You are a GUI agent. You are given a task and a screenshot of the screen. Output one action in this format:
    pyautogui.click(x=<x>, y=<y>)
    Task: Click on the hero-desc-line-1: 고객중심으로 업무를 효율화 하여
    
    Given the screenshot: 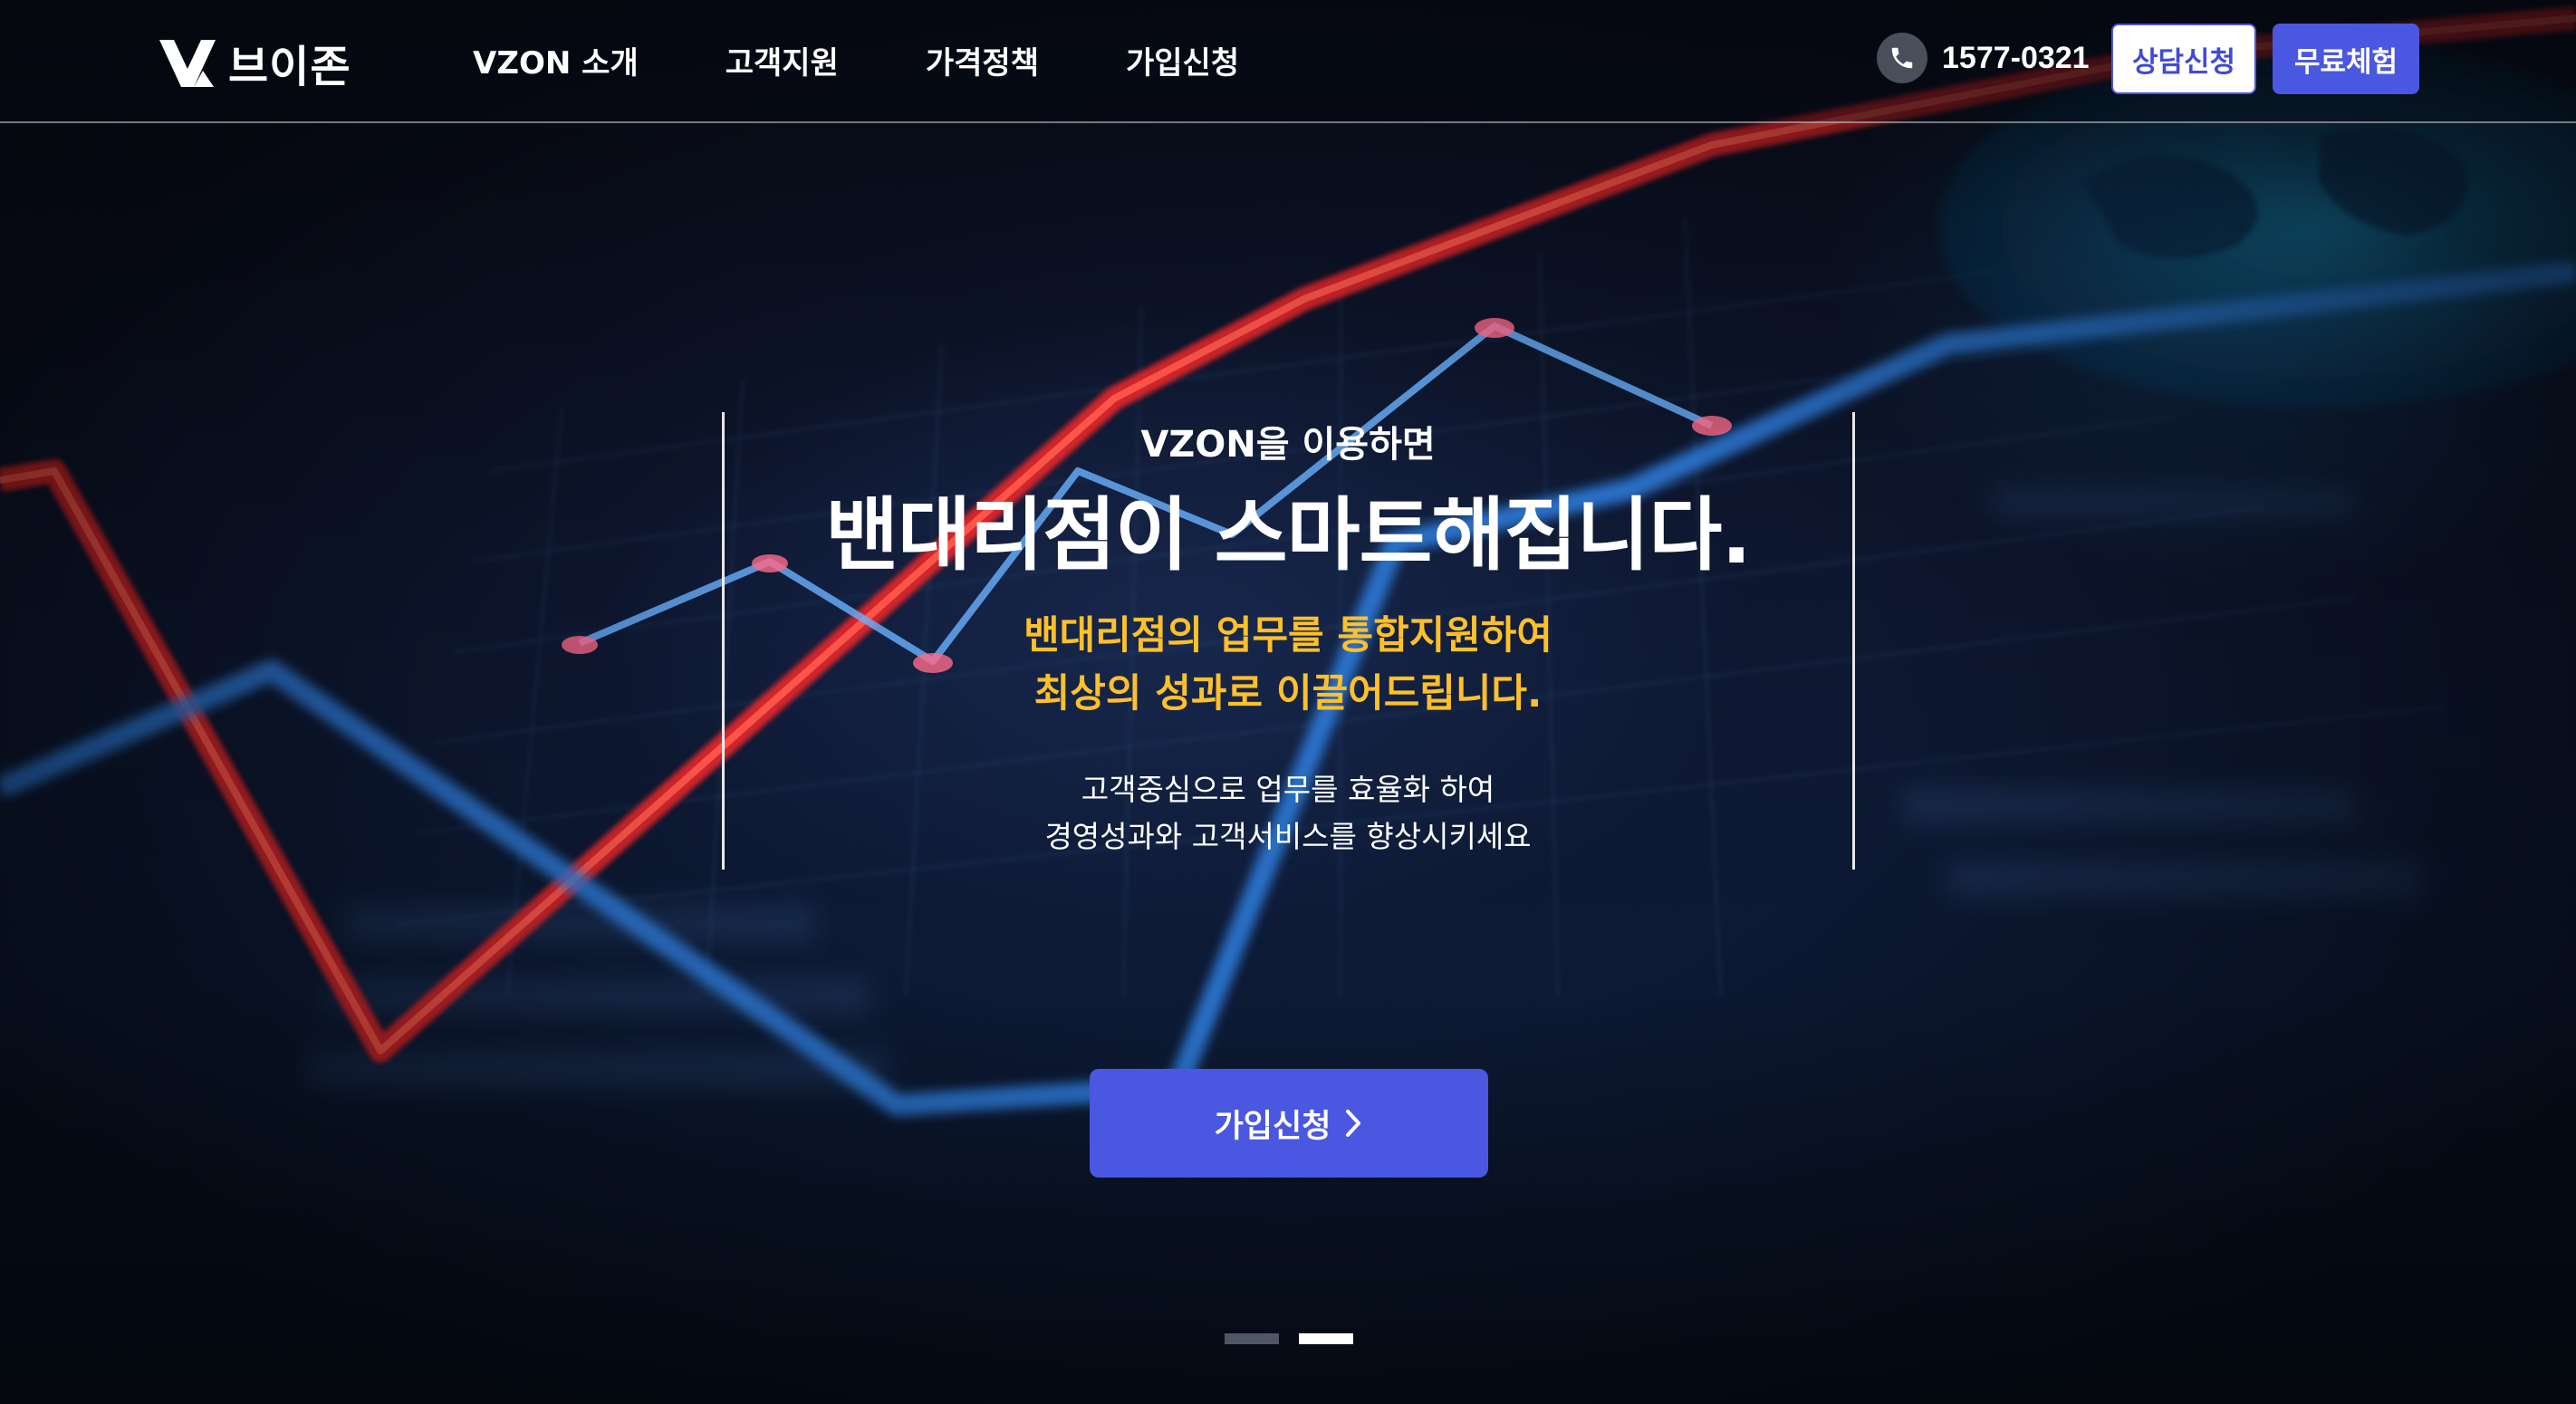 What is the action you would take?
    pyautogui.click(x=1288, y=789)
    